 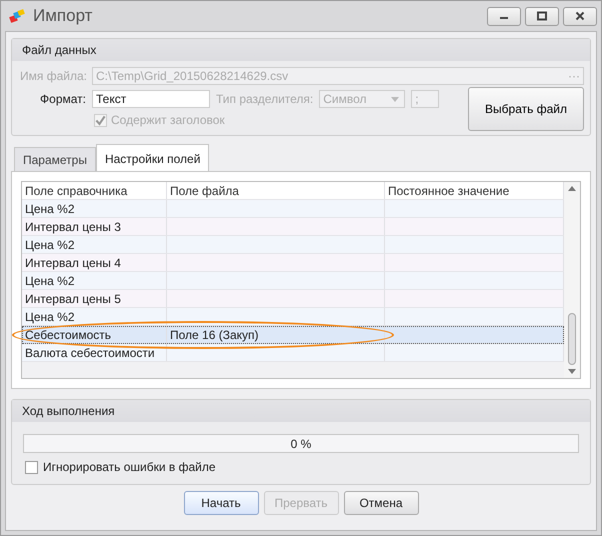 I want to click on maximize-icon, so click(x=542, y=16).